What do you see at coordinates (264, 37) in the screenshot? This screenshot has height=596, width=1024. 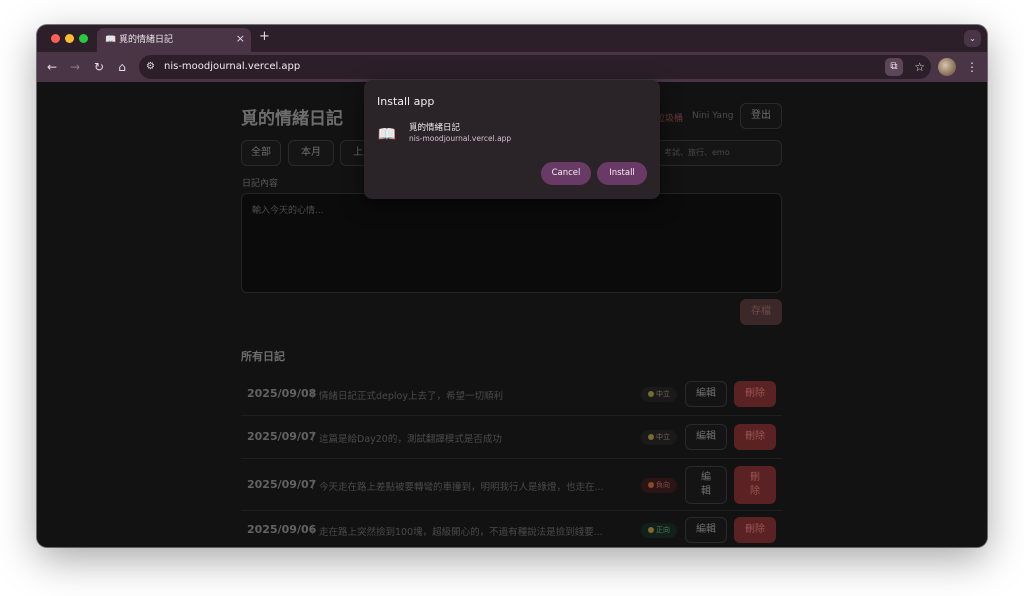 I see `new-tab-button: +` at bounding box center [264, 37].